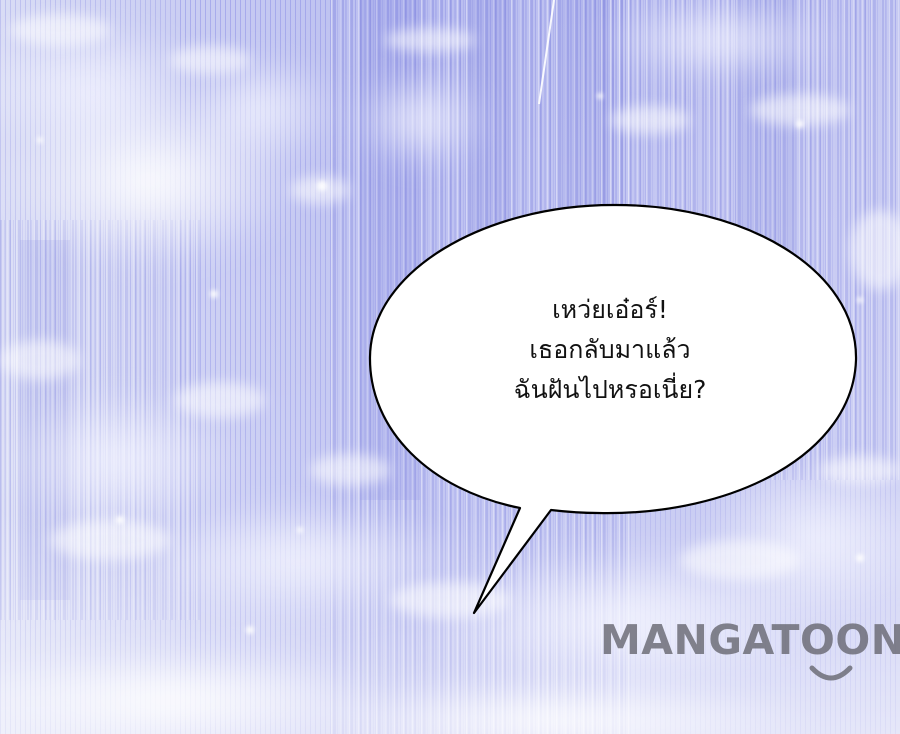 This screenshot has height=734, width=900. Describe the element at coordinates (831, 673) in the screenshot. I see `smile-icon` at that location.